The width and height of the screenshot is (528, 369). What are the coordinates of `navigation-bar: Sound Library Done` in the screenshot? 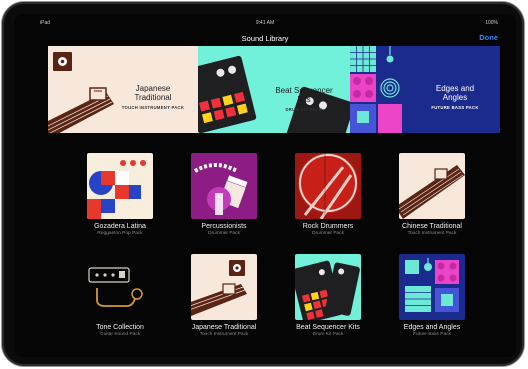 It's located at (265, 37).